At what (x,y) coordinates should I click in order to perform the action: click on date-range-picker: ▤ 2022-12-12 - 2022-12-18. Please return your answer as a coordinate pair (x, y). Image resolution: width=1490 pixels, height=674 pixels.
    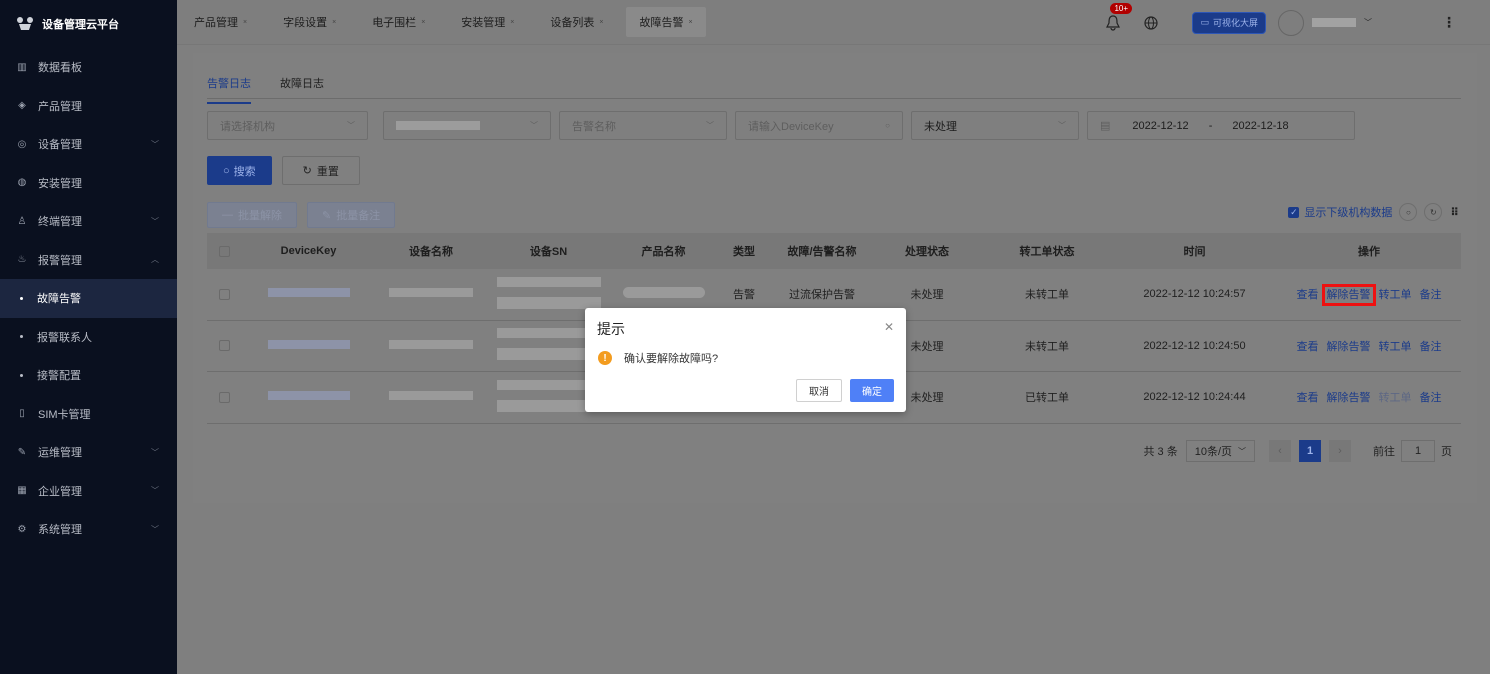
    Looking at the image, I should click on (1221, 125).